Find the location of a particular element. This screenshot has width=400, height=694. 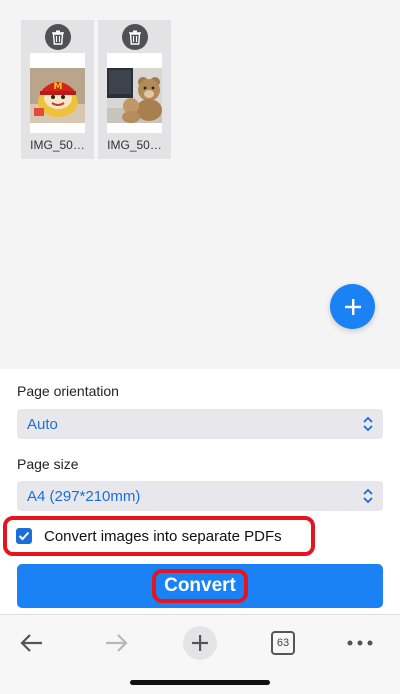

forward-button is located at coordinates (116, 643).